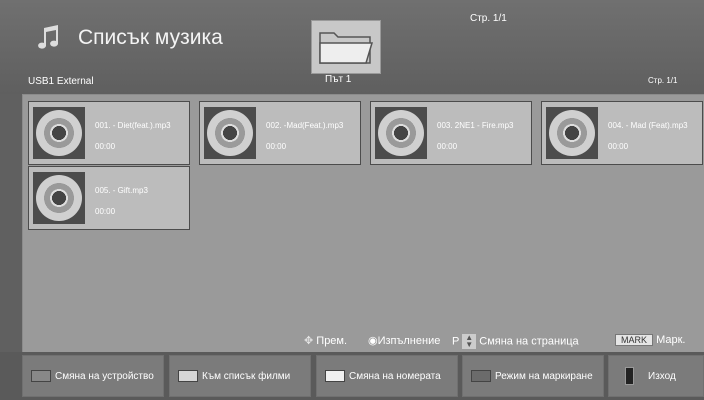  What do you see at coordinates (188, 376) in the screenshot?
I see `green-key-icon` at bounding box center [188, 376].